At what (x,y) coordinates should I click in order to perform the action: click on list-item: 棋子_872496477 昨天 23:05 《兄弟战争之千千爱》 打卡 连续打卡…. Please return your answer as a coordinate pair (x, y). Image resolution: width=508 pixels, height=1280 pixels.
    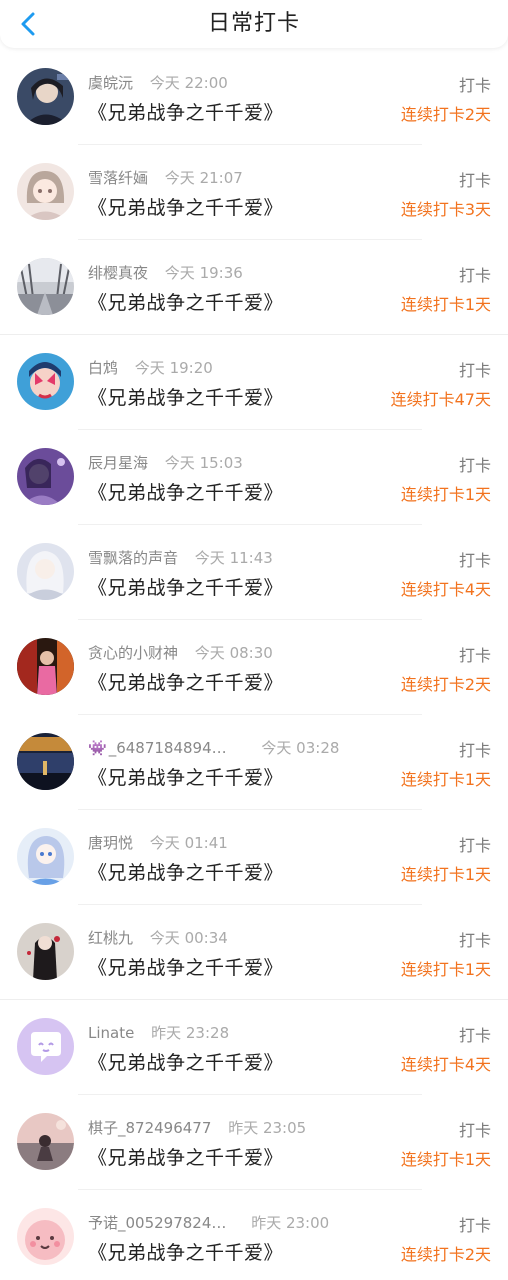
    Looking at the image, I should click on (254, 1142).